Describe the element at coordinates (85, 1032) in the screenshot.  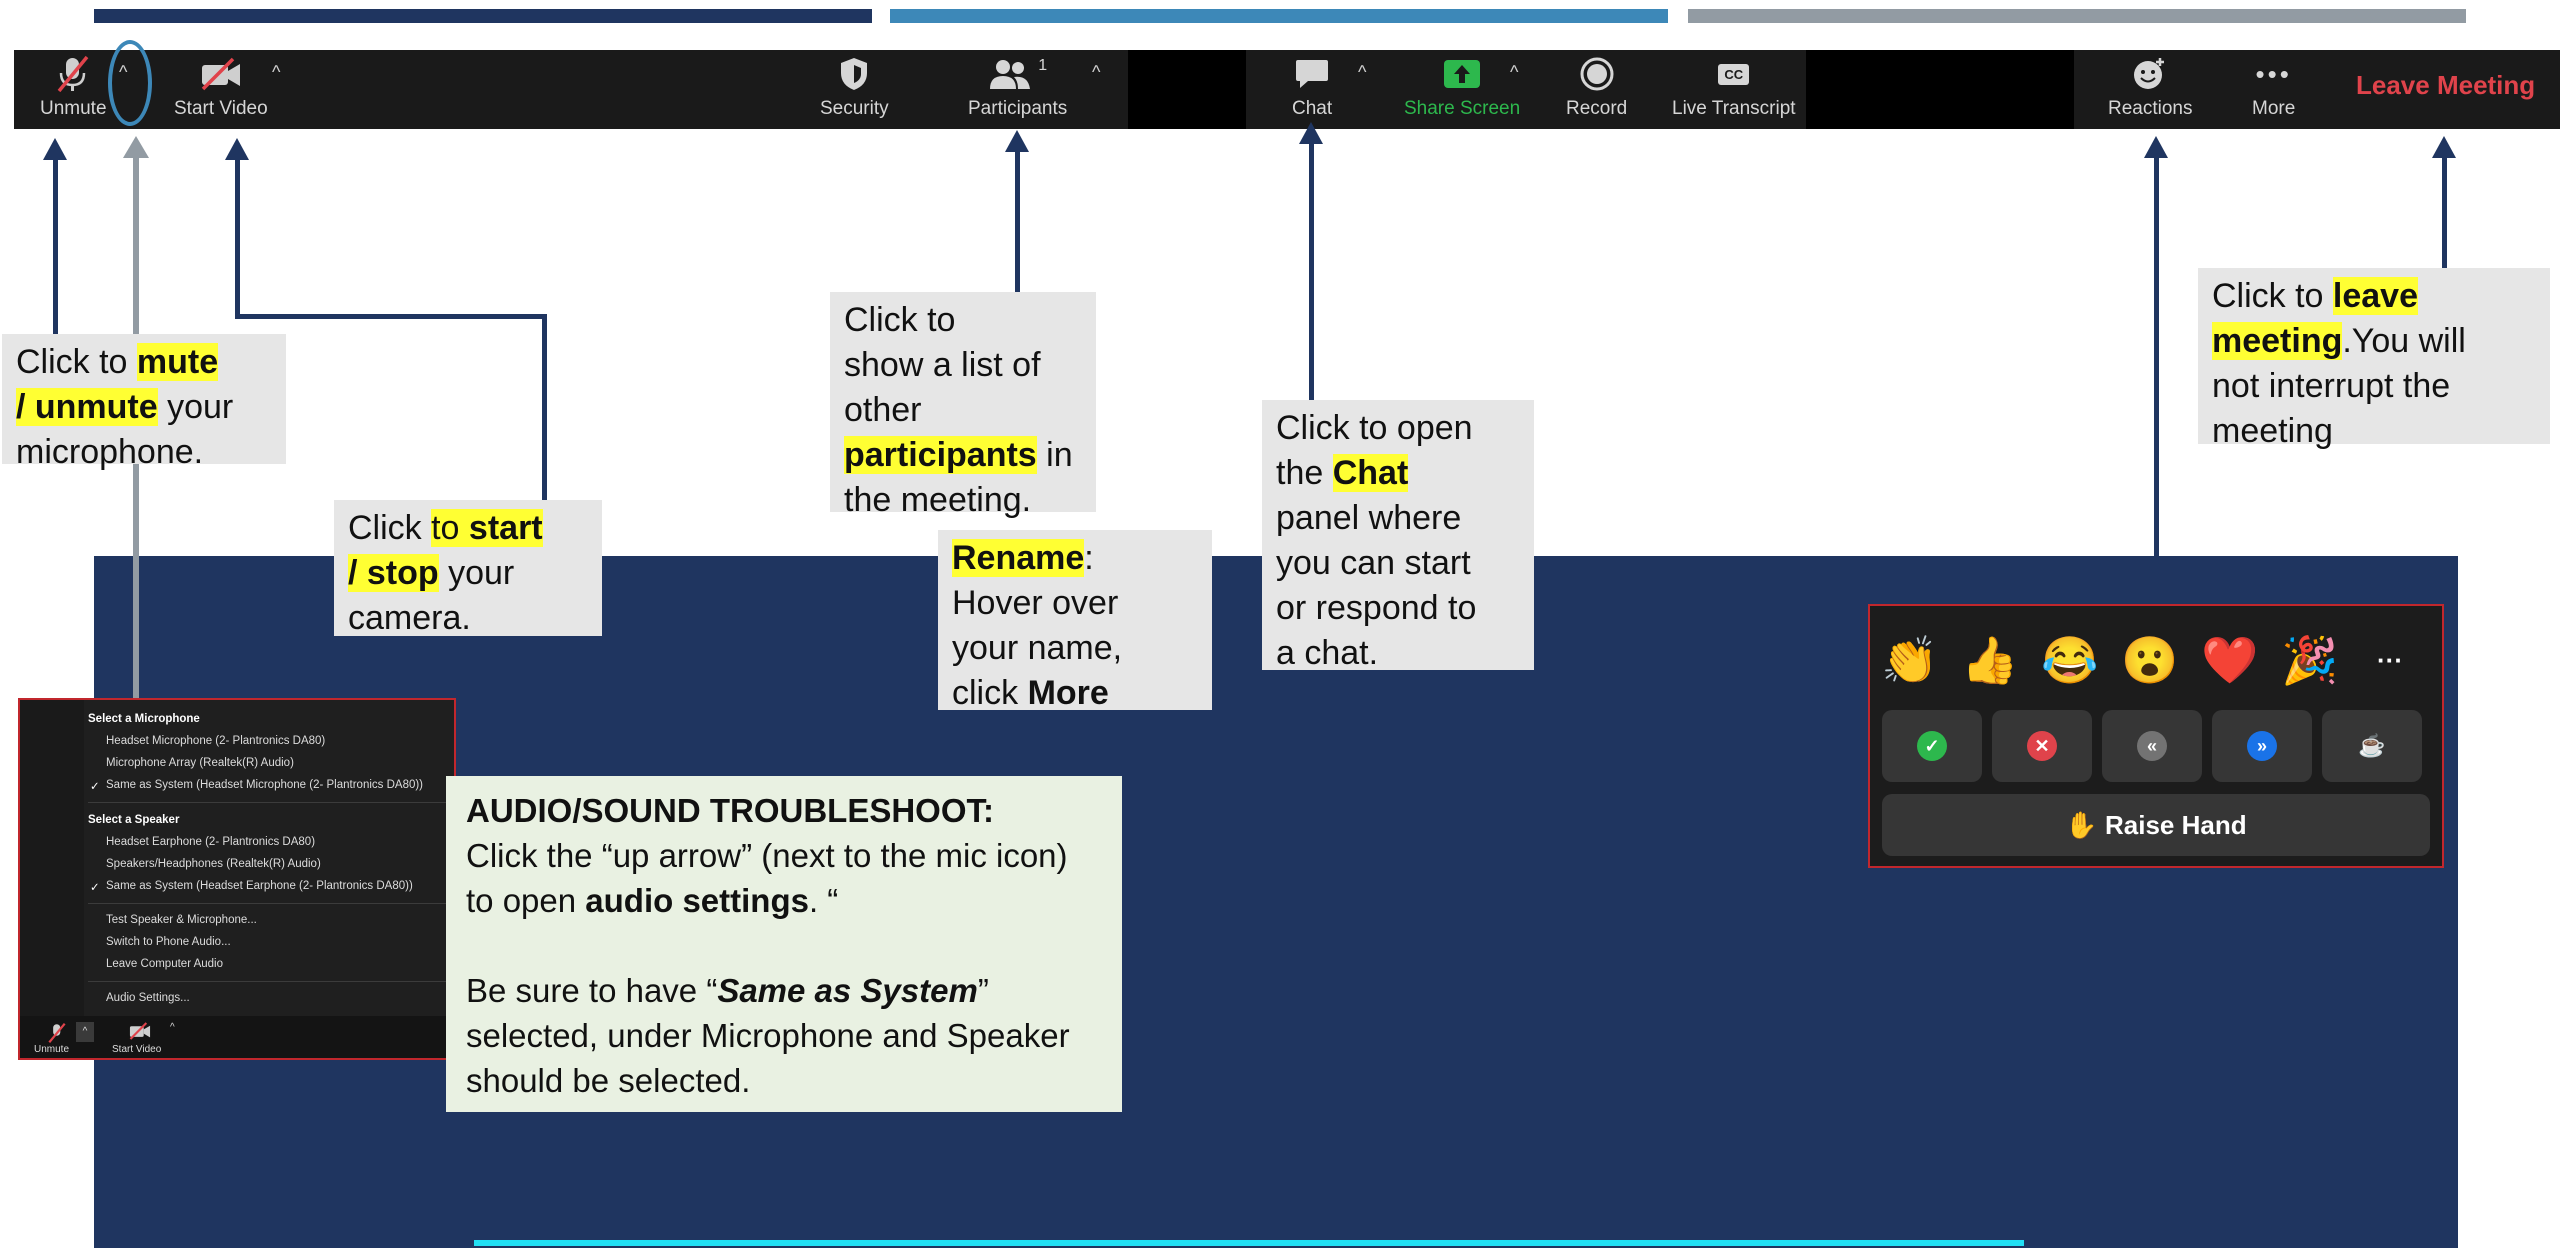
I see `menu-audio-caret-icon: ^` at that location.